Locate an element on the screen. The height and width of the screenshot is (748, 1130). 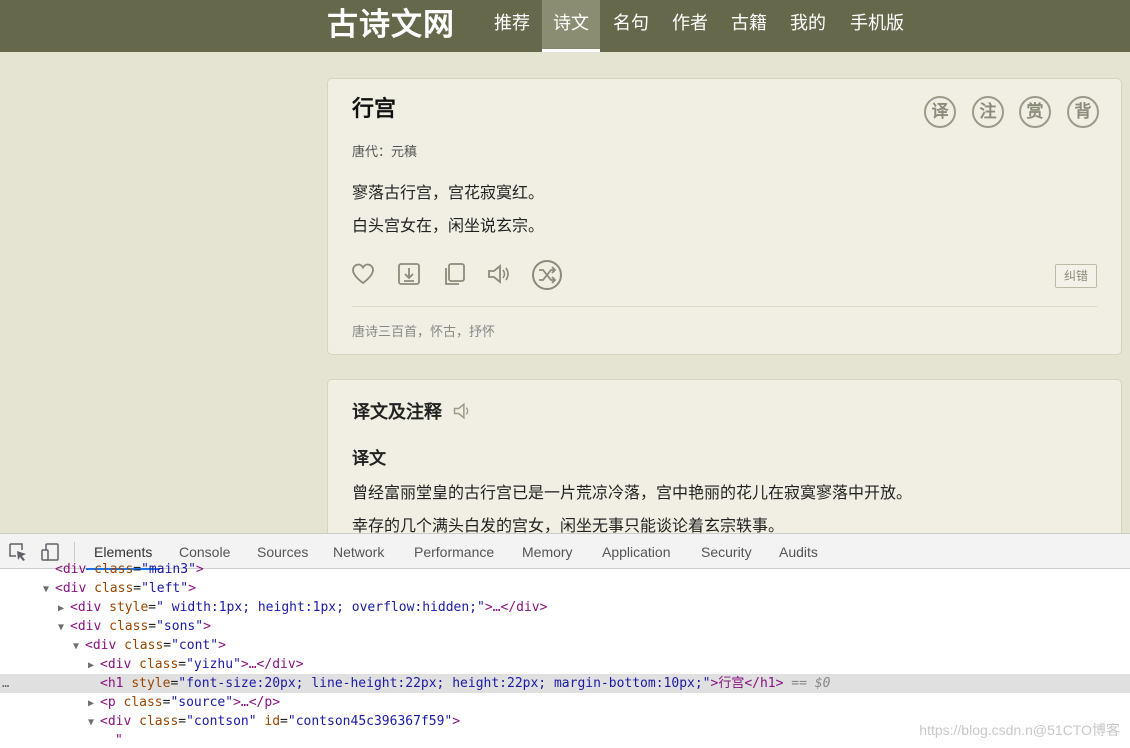
poem-title: 行宫 is located at coordinates (374, 109).